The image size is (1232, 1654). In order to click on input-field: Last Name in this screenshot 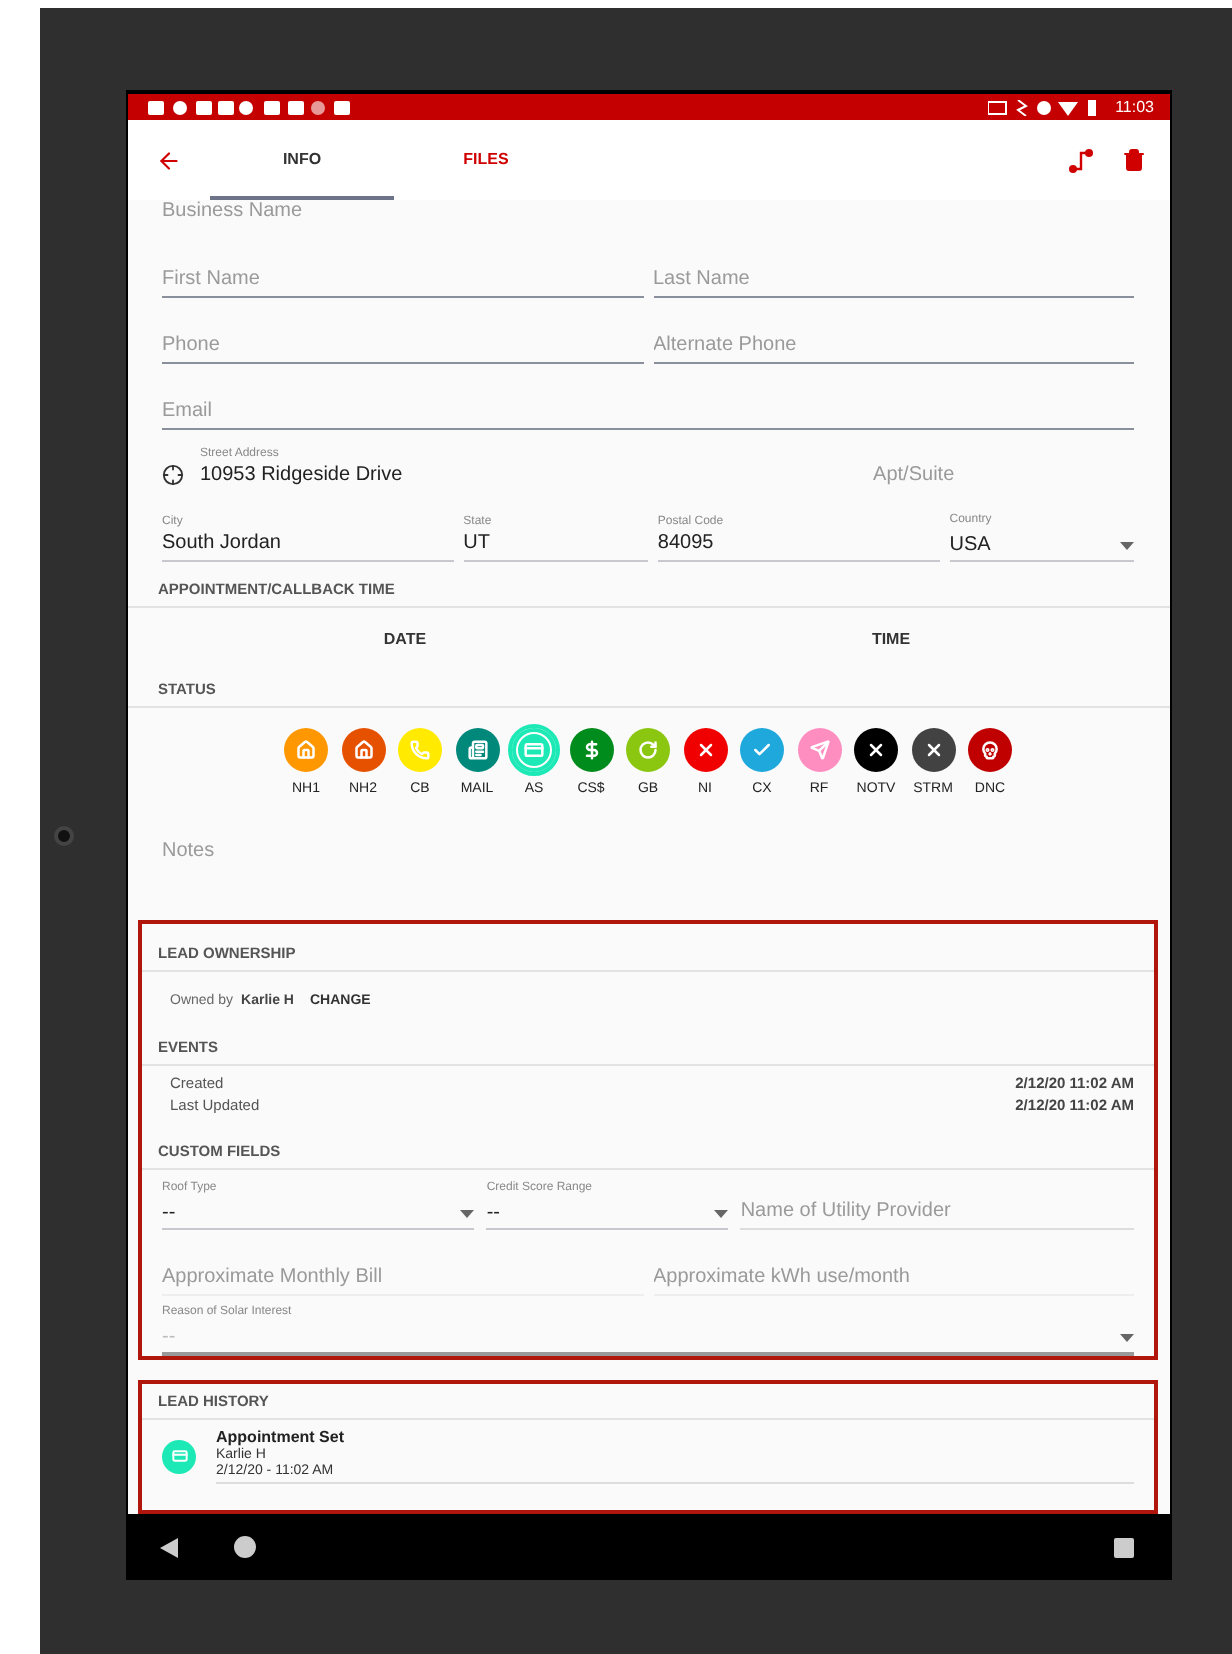, I will do `click(893, 283)`.